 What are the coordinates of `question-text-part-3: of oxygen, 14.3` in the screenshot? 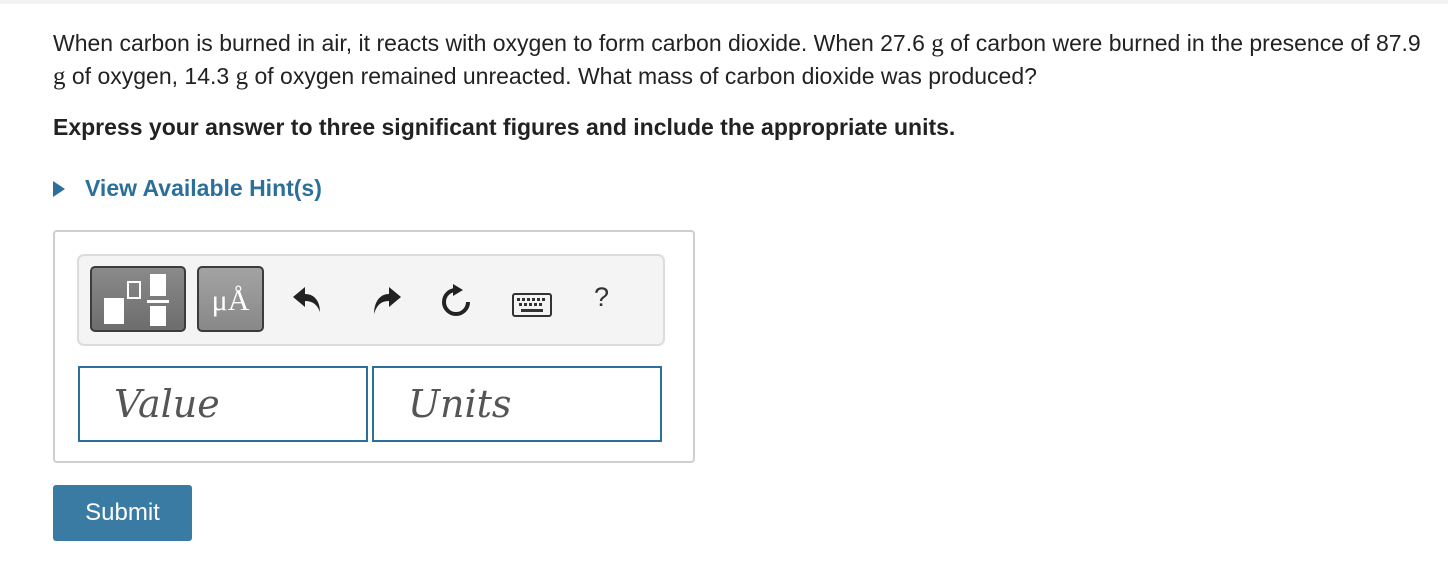 It's located at (150, 76).